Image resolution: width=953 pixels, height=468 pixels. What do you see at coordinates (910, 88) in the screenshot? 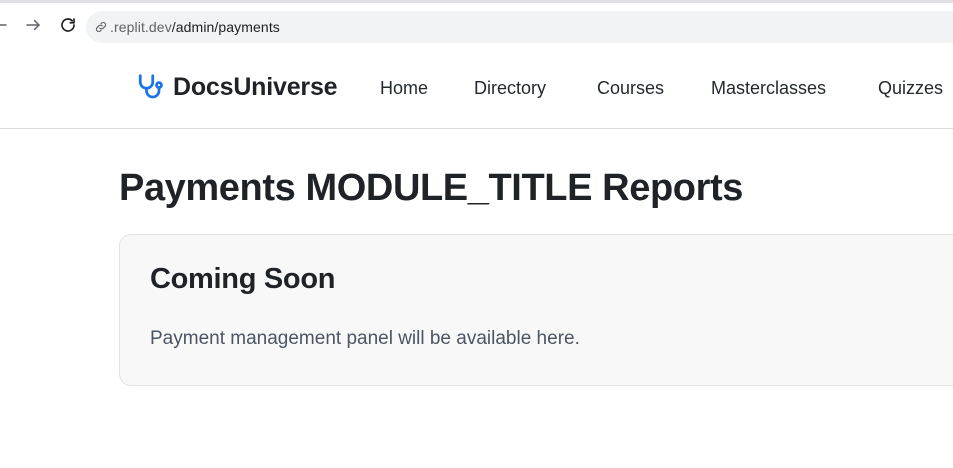
I see `nav-link-quizzes: Quizzes` at bounding box center [910, 88].